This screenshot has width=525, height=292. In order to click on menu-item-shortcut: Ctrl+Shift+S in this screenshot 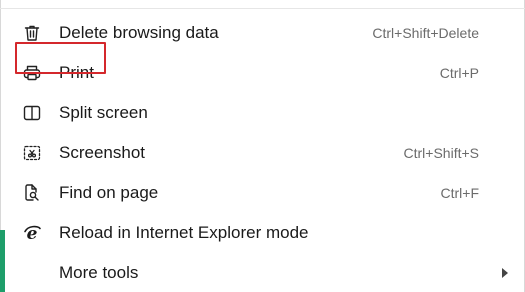, I will do `click(441, 153)`.